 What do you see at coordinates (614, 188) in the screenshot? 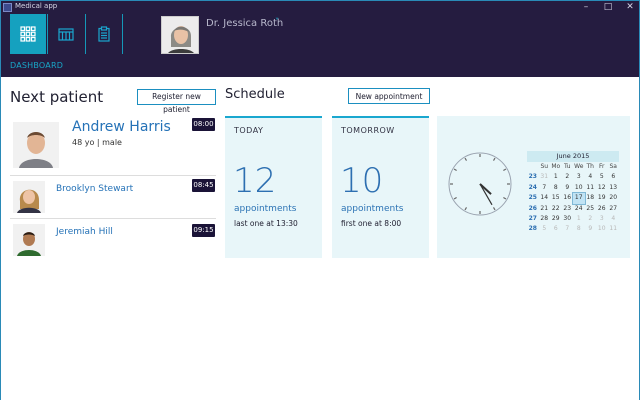
I see `calendar-day: 13` at bounding box center [614, 188].